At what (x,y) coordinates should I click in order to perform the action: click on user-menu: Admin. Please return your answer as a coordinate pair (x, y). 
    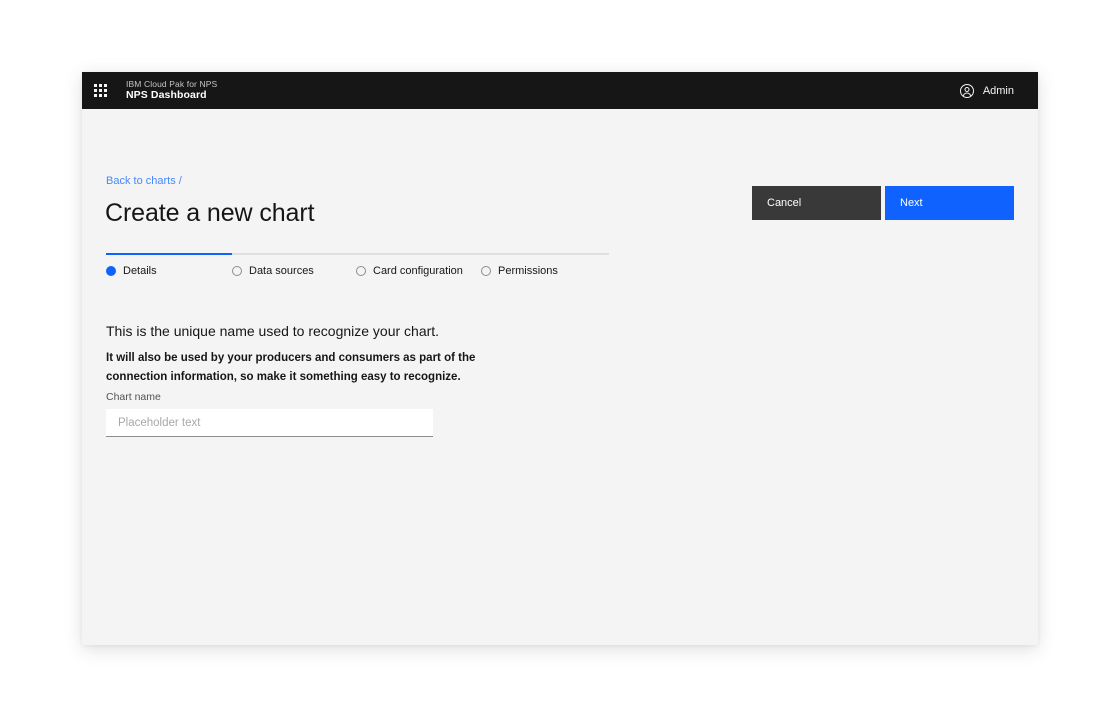
    Looking at the image, I should click on (998, 91).